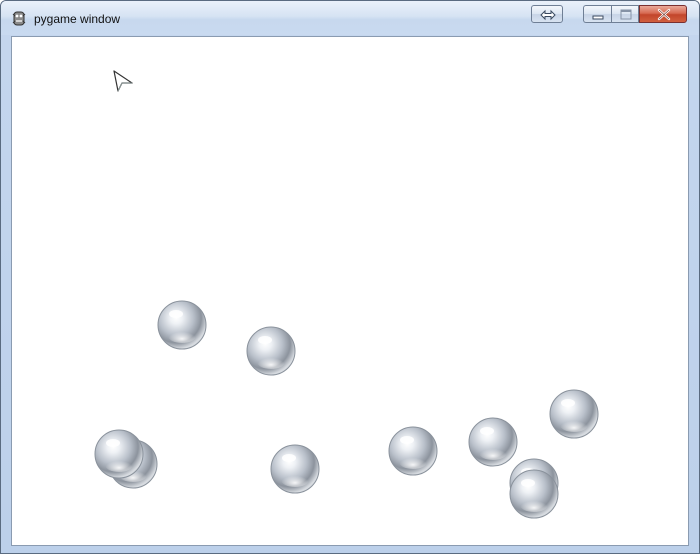 This screenshot has width=700, height=554. I want to click on maximize-button, so click(625, 14).